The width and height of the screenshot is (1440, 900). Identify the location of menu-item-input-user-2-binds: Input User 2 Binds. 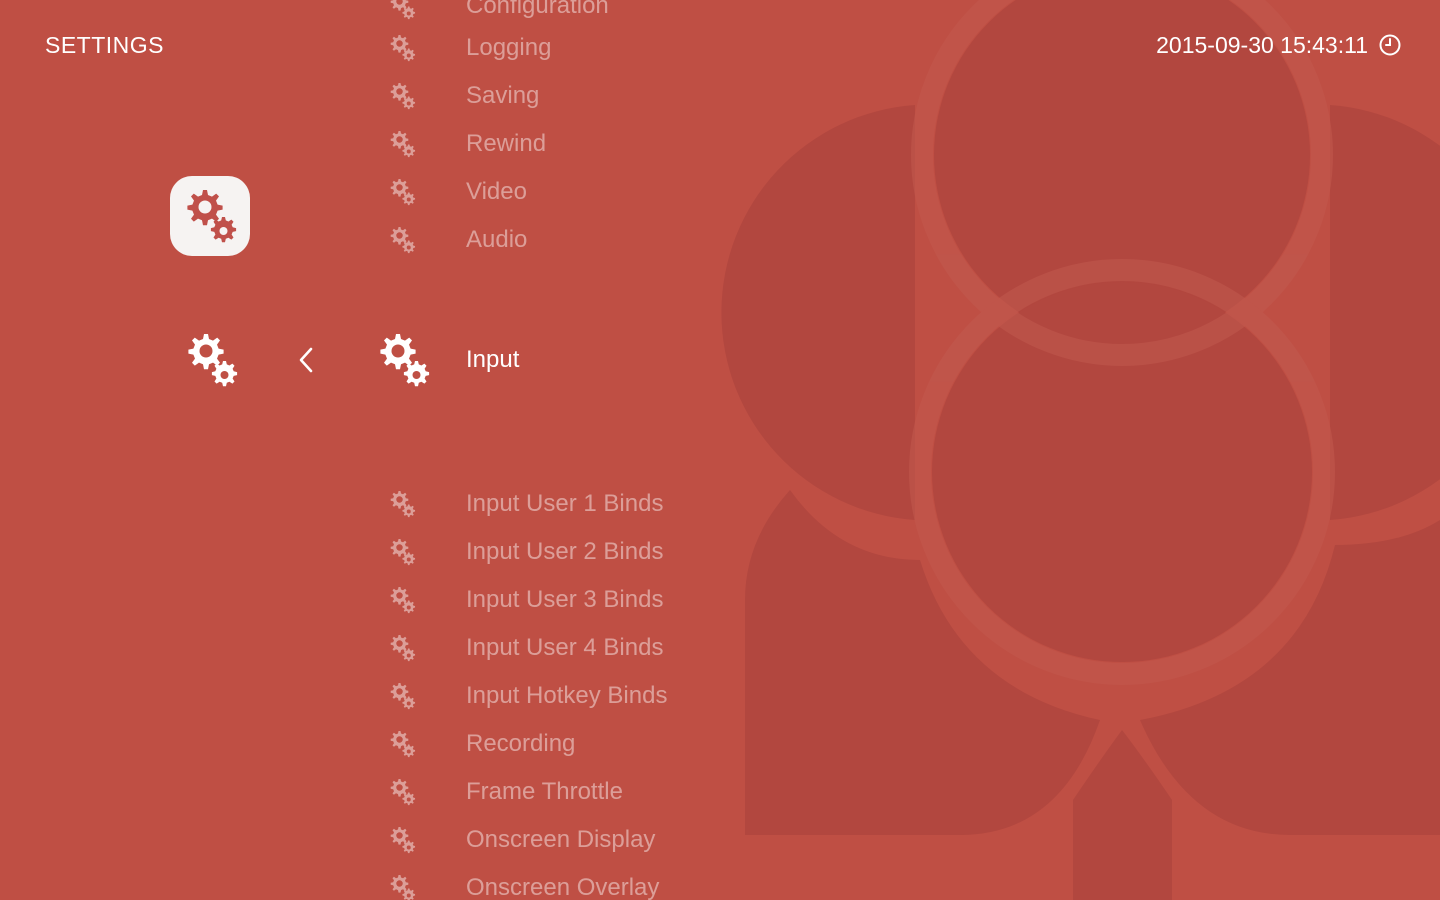
(525, 552).